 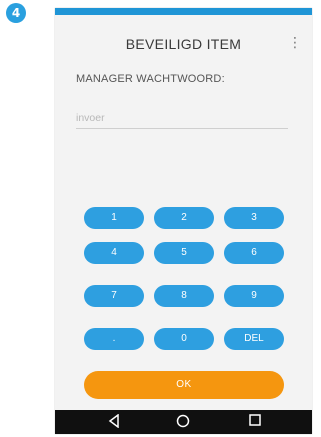 What do you see at coordinates (16, 13) in the screenshot?
I see `step-number-badge: 4` at bounding box center [16, 13].